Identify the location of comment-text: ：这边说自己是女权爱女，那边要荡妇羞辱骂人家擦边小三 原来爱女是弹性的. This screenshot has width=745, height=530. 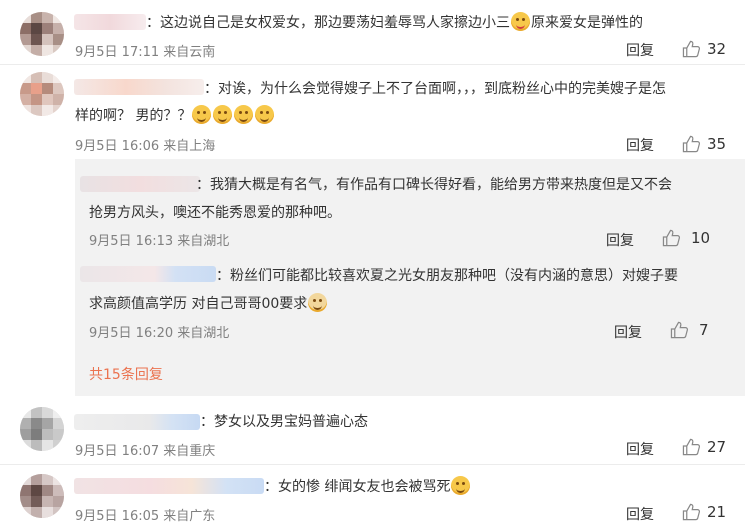
(394, 23).